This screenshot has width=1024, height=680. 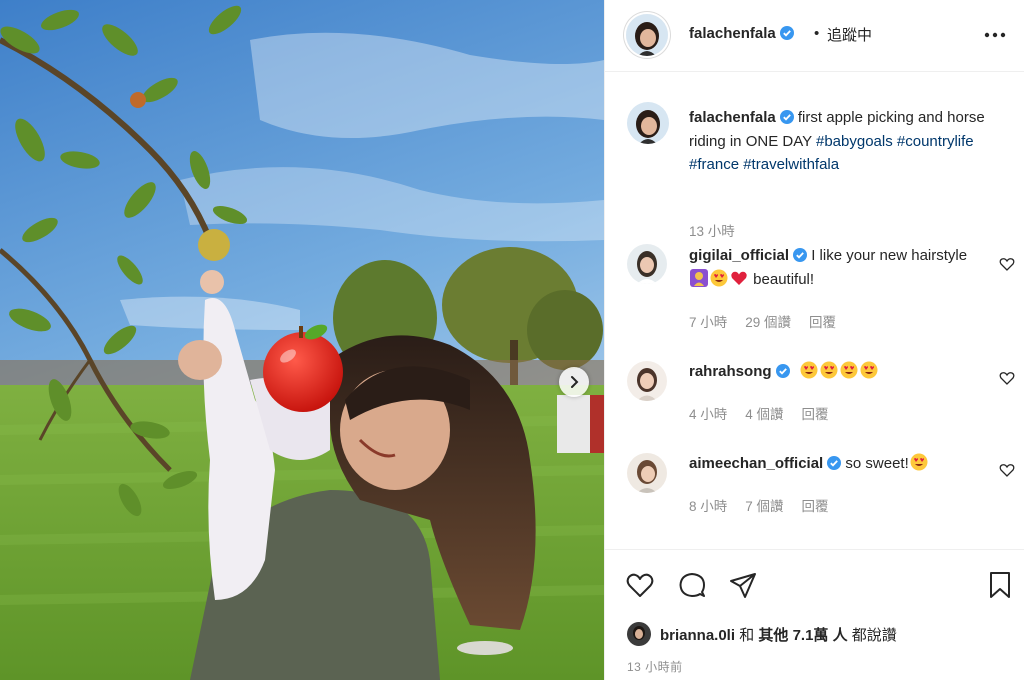 What do you see at coordinates (756, 463) in the screenshot?
I see `comment-username: aimeechan_official` at bounding box center [756, 463].